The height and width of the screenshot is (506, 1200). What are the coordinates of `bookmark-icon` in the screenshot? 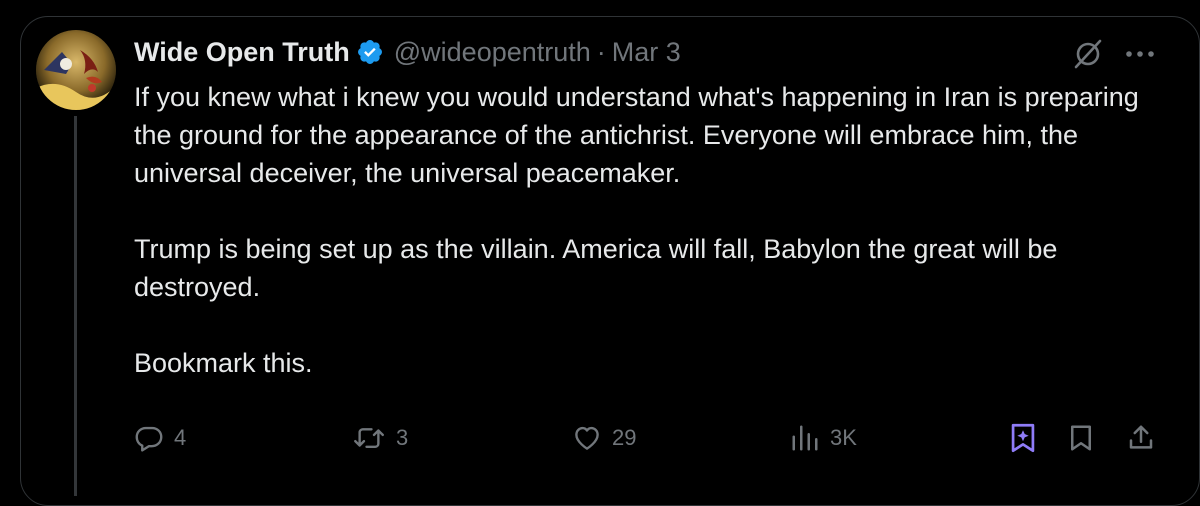 It's located at (1081, 438).